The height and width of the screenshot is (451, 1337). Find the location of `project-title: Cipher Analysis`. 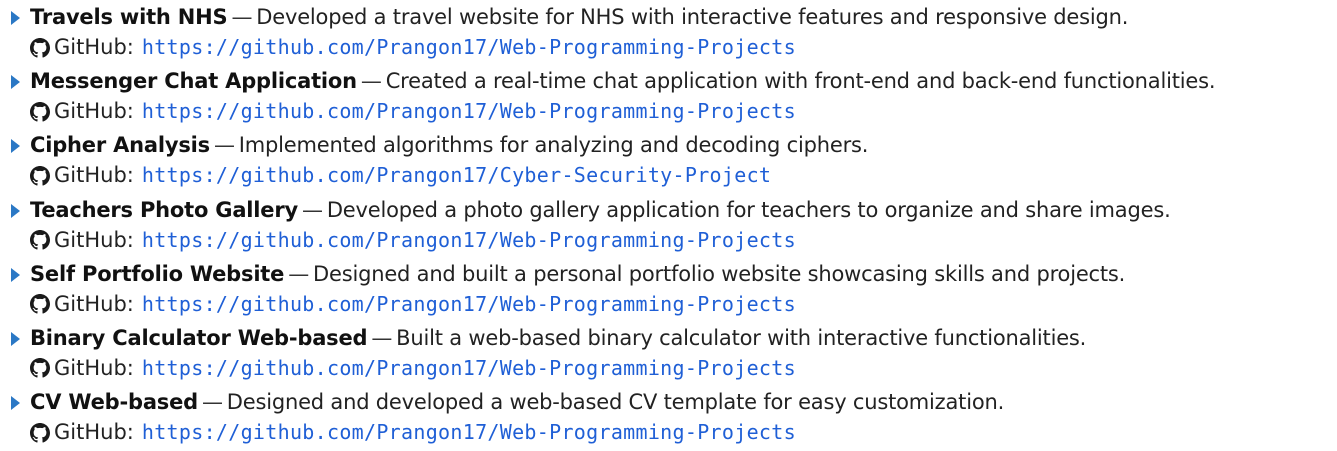

project-title: Cipher Analysis is located at coordinates (120, 145).